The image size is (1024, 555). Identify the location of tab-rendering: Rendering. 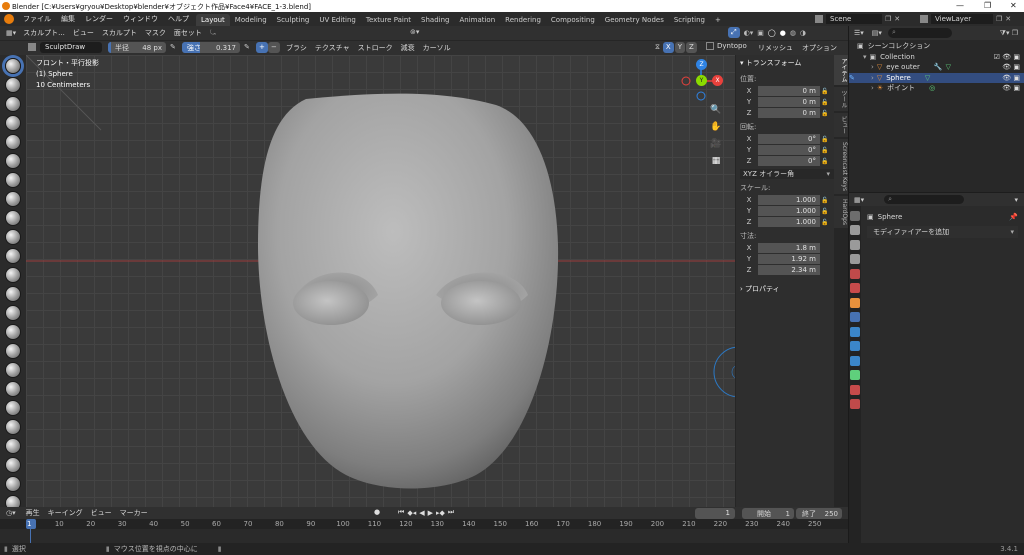
(523, 20).